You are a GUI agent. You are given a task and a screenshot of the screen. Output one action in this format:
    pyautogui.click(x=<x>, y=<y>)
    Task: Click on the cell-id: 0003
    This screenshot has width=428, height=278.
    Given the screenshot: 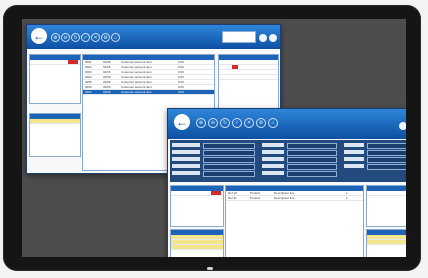 What is the action you would take?
    pyautogui.click(x=88, y=72)
    